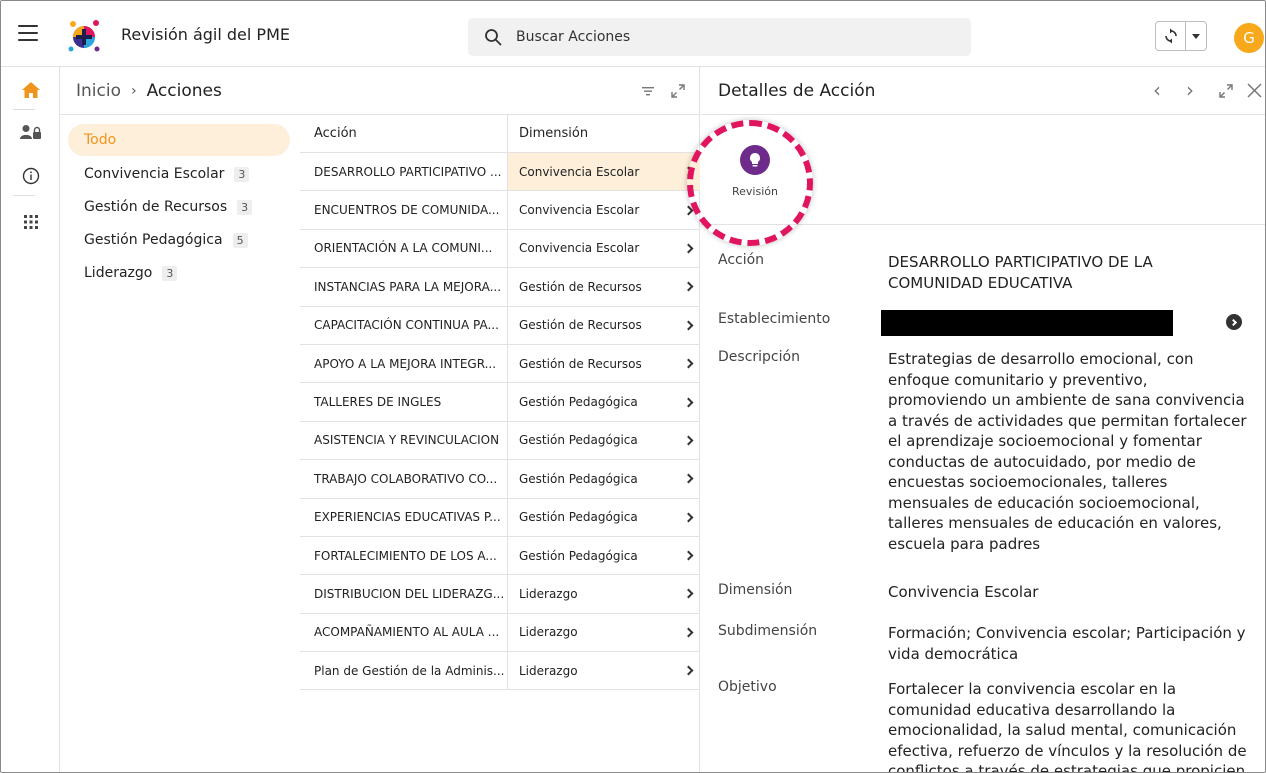 The image size is (1266, 773). I want to click on filter-gestion-pedagogica: Gestión Pedagógica 5, so click(179, 240).